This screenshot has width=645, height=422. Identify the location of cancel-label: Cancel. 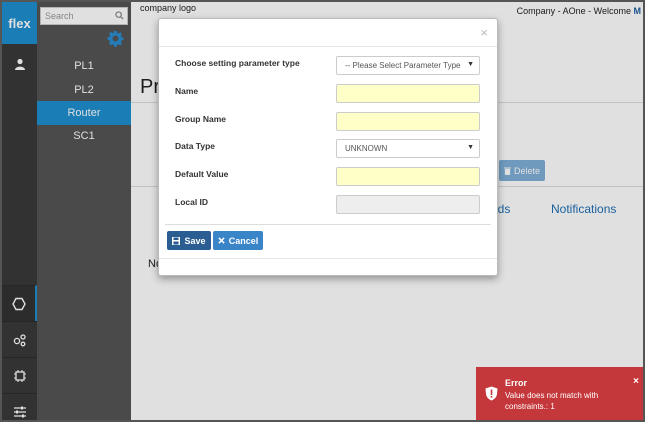
(243, 240).